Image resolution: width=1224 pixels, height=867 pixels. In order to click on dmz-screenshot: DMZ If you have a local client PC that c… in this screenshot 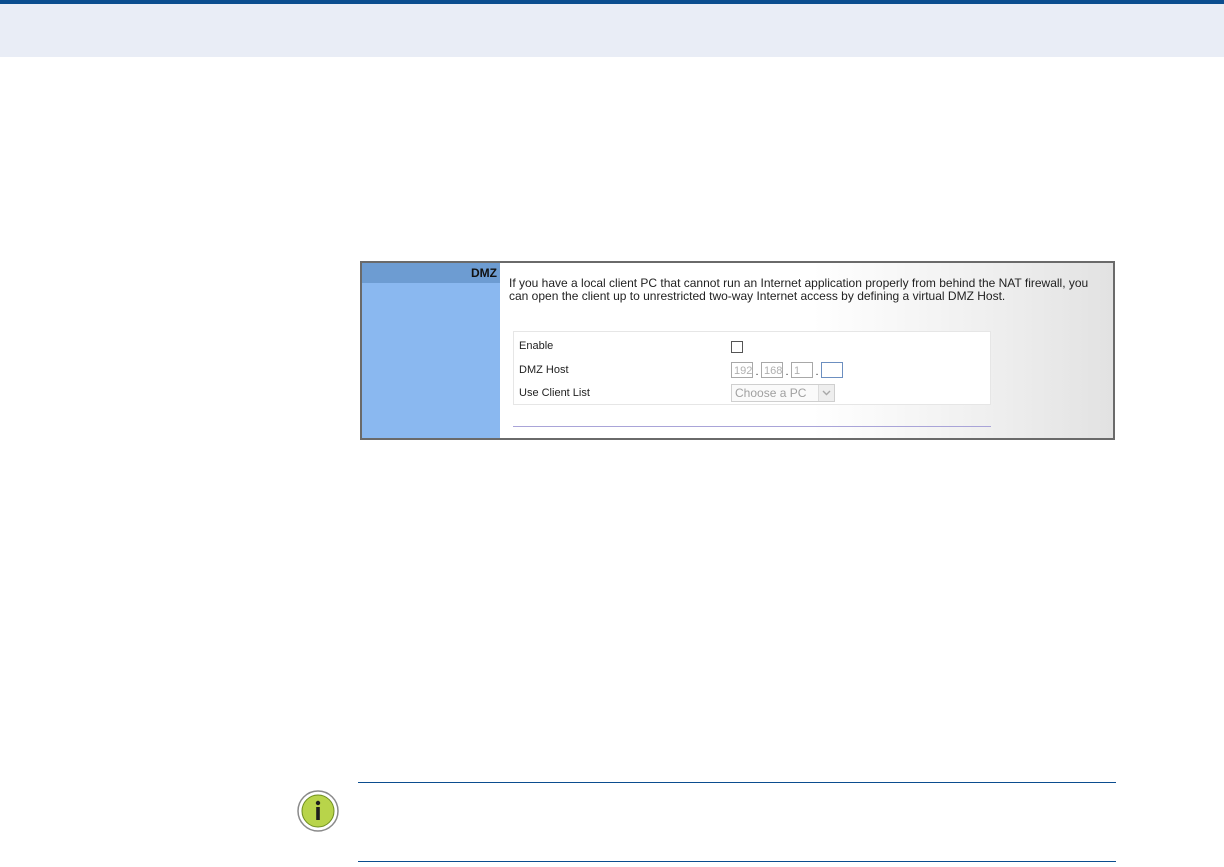, I will do `click(737, 350)`.